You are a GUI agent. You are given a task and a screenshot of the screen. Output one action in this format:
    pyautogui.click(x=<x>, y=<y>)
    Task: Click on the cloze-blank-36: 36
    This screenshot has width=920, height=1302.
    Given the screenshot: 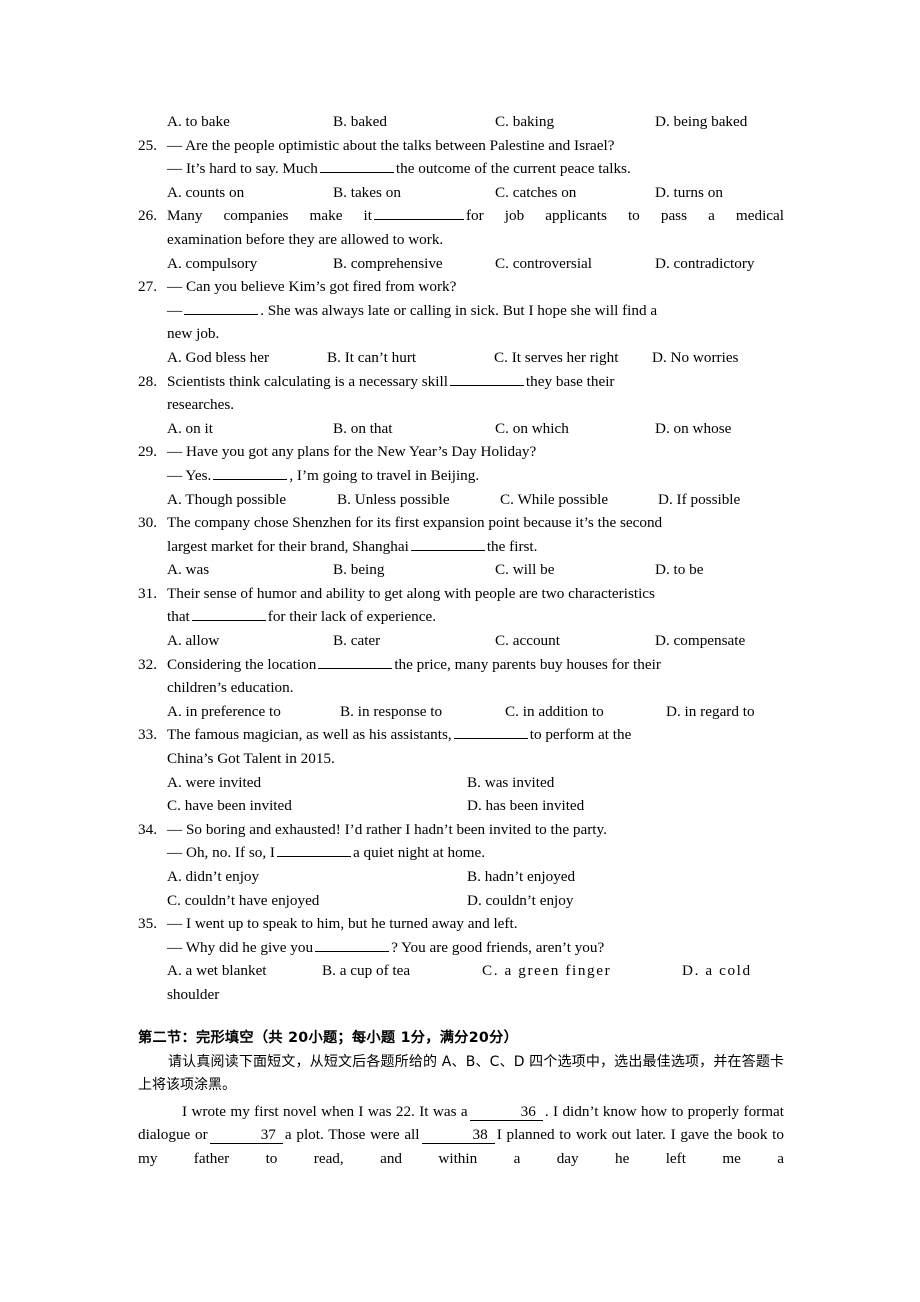 What is the action you would take?
    pyautogui.click(x=506, y=1112)
    